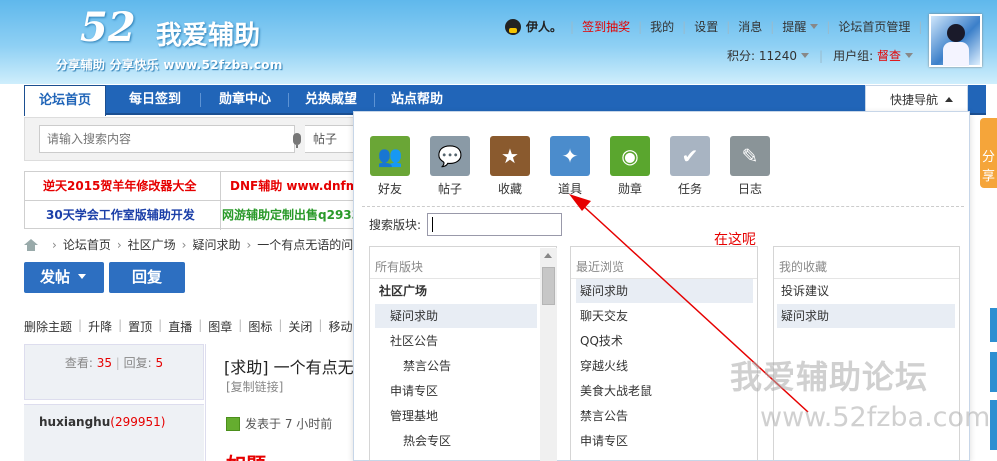  What do you see at coordinates (829, 377) in the screenshot?
I see `watermark-text: 我爱辅助论坛` at bounding box center [829, 377].